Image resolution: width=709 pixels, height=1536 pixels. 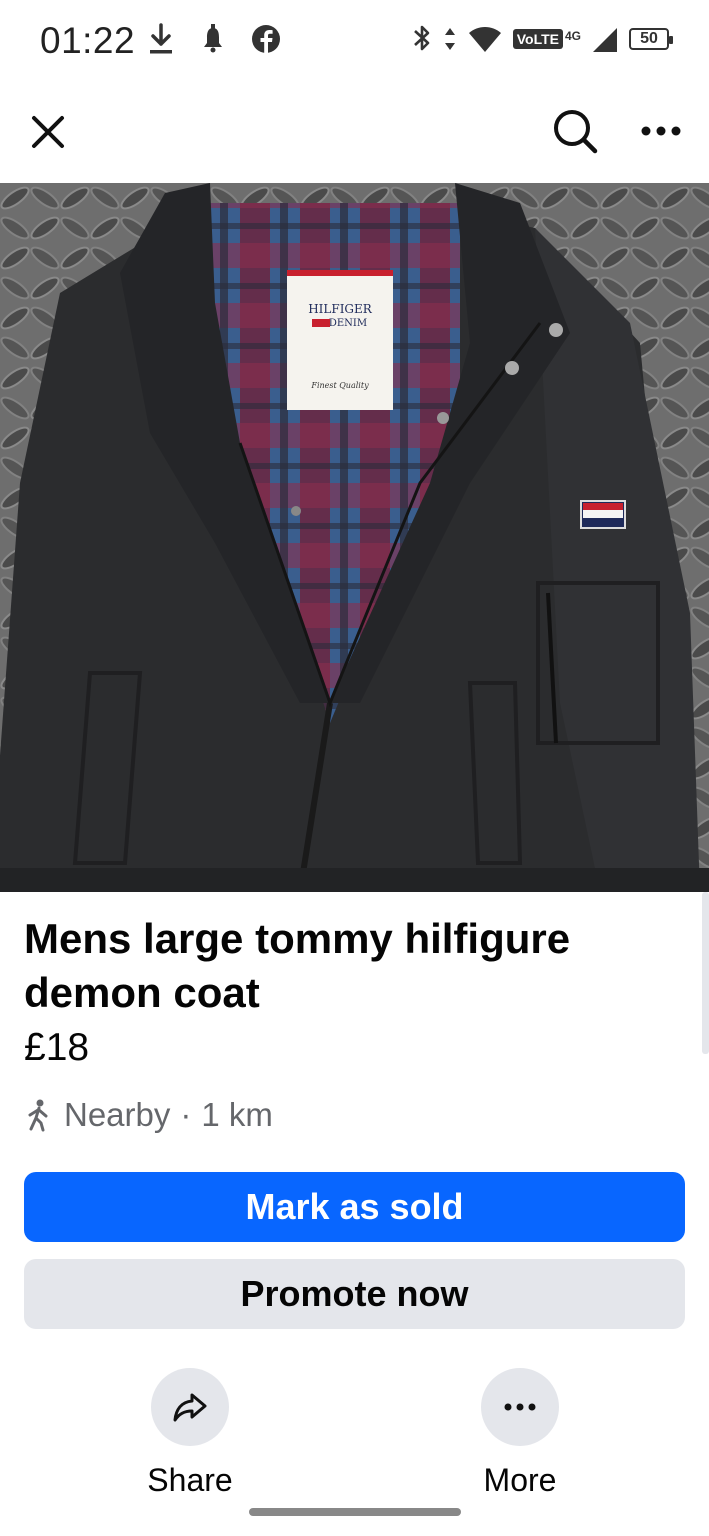 I want to click on more-button, so click(x=520, y=1407).